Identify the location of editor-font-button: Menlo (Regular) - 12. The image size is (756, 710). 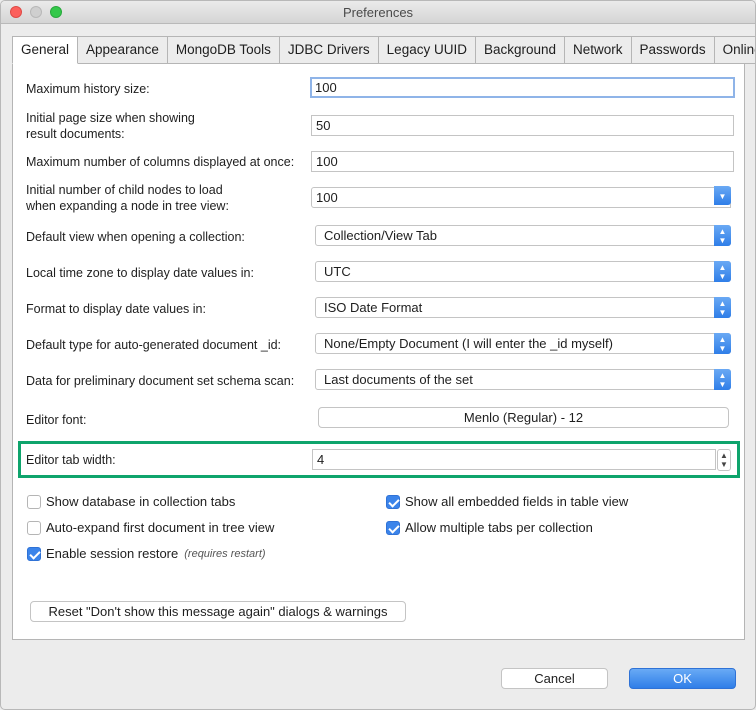
(523, 417).